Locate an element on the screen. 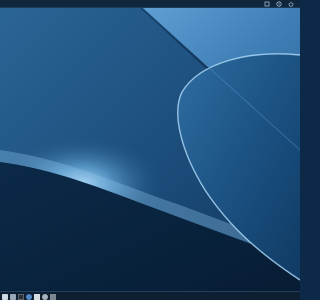 This screenshot has width=320, height=300. web-browser-icon is located at coordinates (29, 296).